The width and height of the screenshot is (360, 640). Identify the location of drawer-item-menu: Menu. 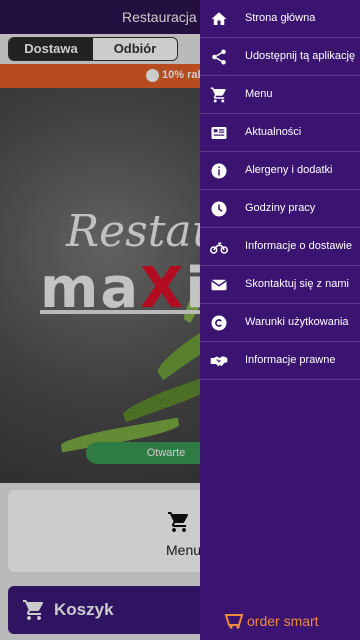
(280, 95).